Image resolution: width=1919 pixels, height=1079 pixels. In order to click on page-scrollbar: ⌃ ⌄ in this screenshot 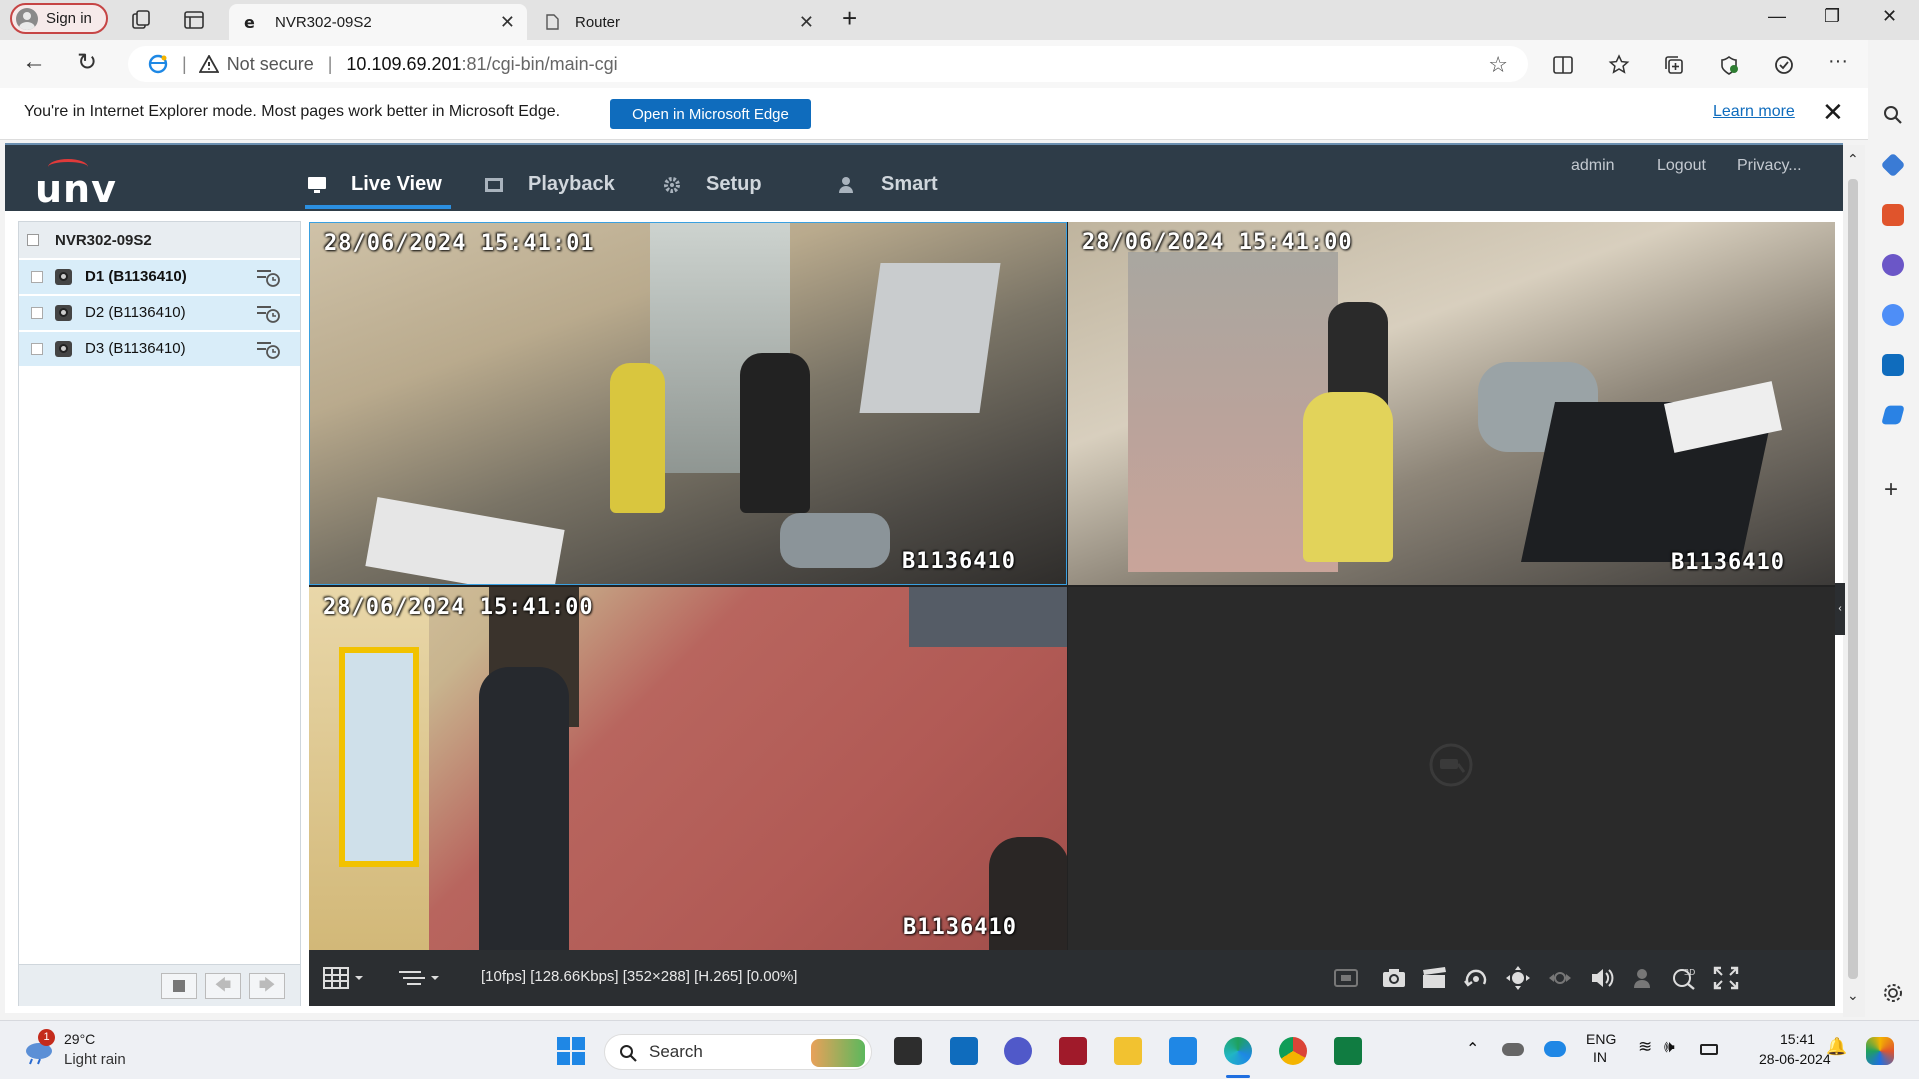, I will do `click(1854, 581)`.